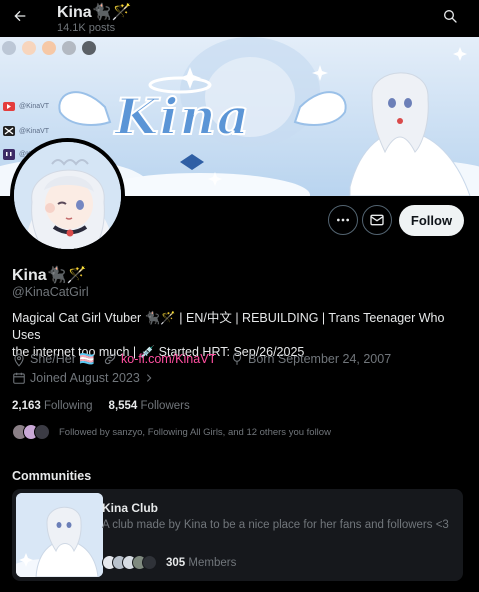 The width and height of the screenshot is (479, 592). Describe the element at coordinates (123, 406) in the screenshot. I see `followers-count: 8,554` at that location.